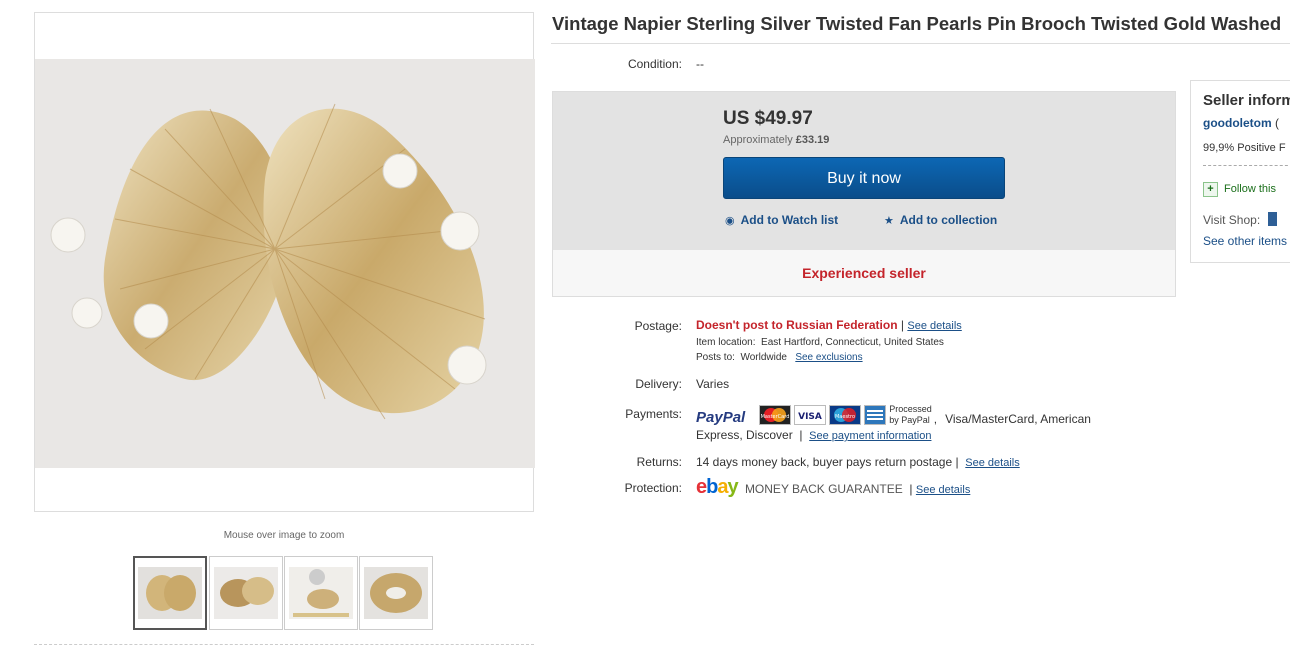  I want to click on approx-prefix: Approximately, so click(758, 140).